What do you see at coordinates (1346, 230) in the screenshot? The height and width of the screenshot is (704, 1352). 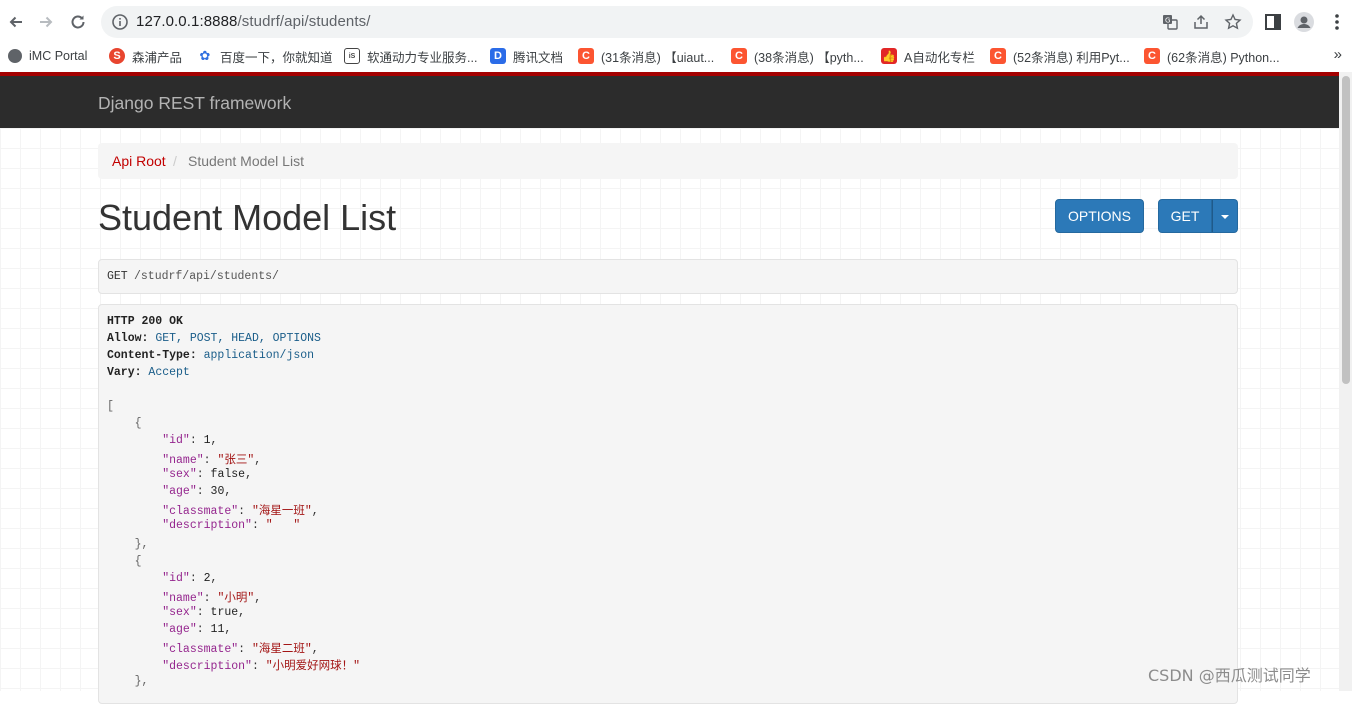 I see `scrollbar-thumb` at bounding box center [1346, 230].